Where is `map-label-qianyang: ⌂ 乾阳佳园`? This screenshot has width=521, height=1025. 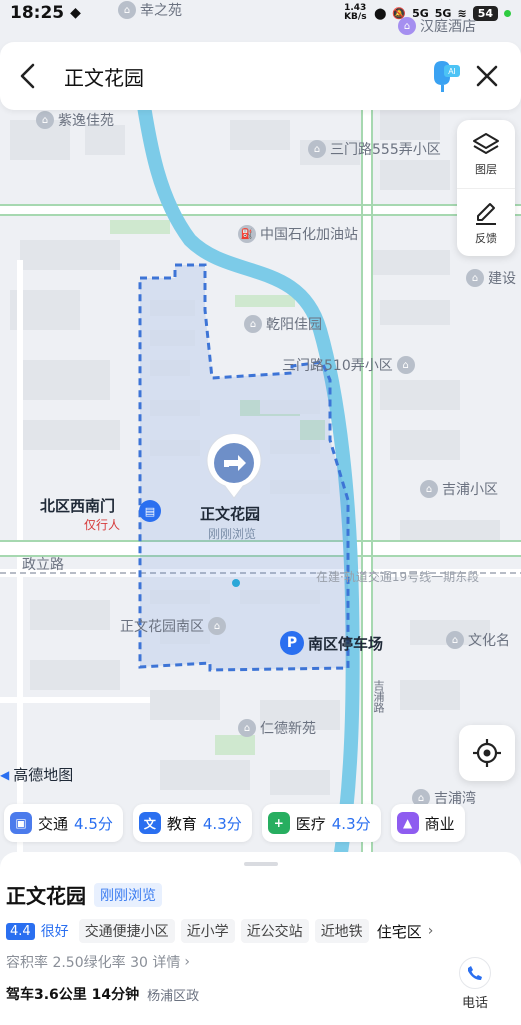 map-label-qianyang: ⌂ 乾阳佳园 is located at coordinates (283, 324).